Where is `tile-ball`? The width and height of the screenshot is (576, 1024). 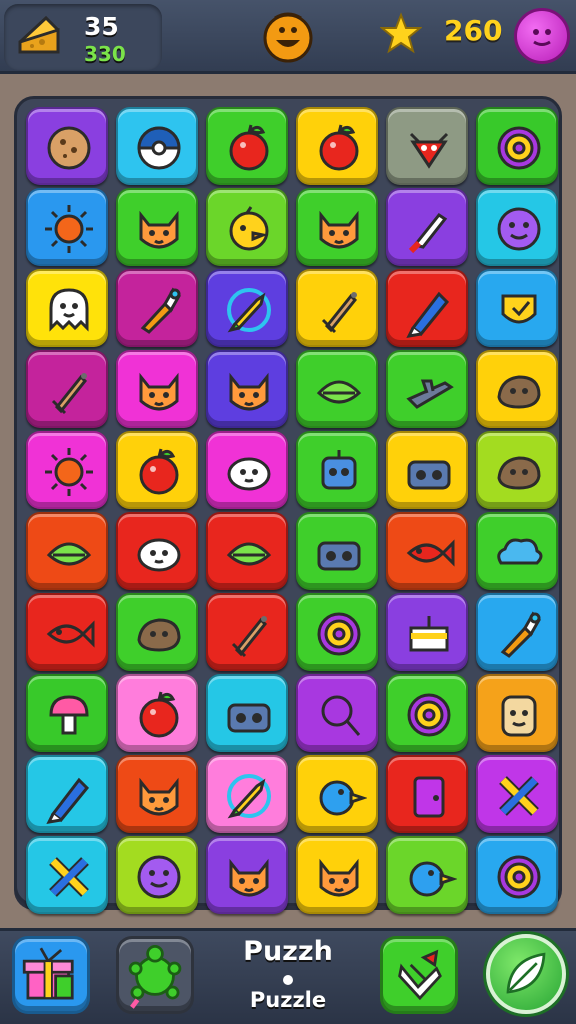
tile-ball is located at coordinates (157, 146).